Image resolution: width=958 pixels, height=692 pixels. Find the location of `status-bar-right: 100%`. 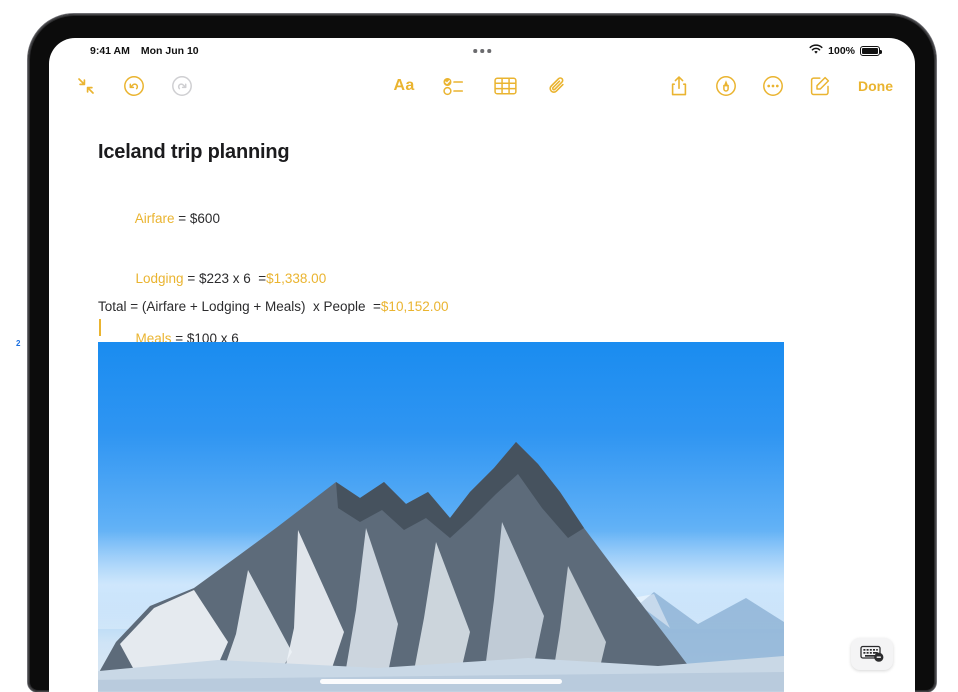

status-bar-right: 100% is located at coordinates (846, 51).